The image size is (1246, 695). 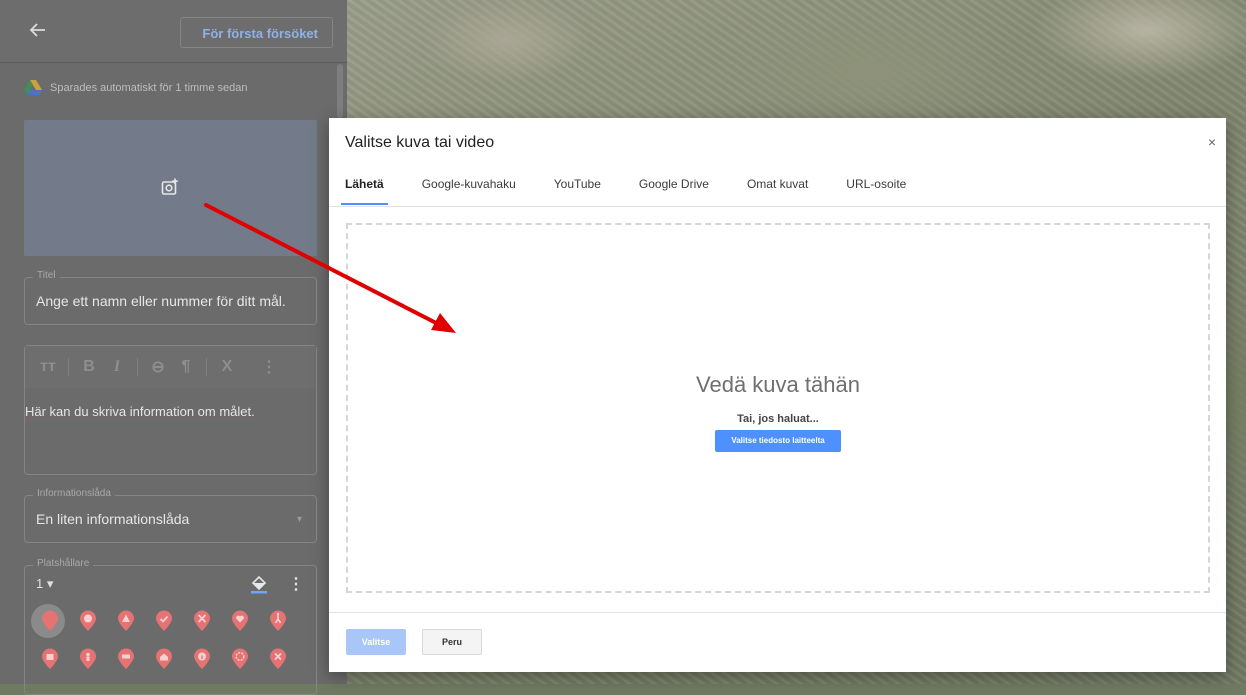 What do you see at coordinates (452, 642) in the screenshot?
I see `cancel-button: Peru` at bounding box center [452, 642].